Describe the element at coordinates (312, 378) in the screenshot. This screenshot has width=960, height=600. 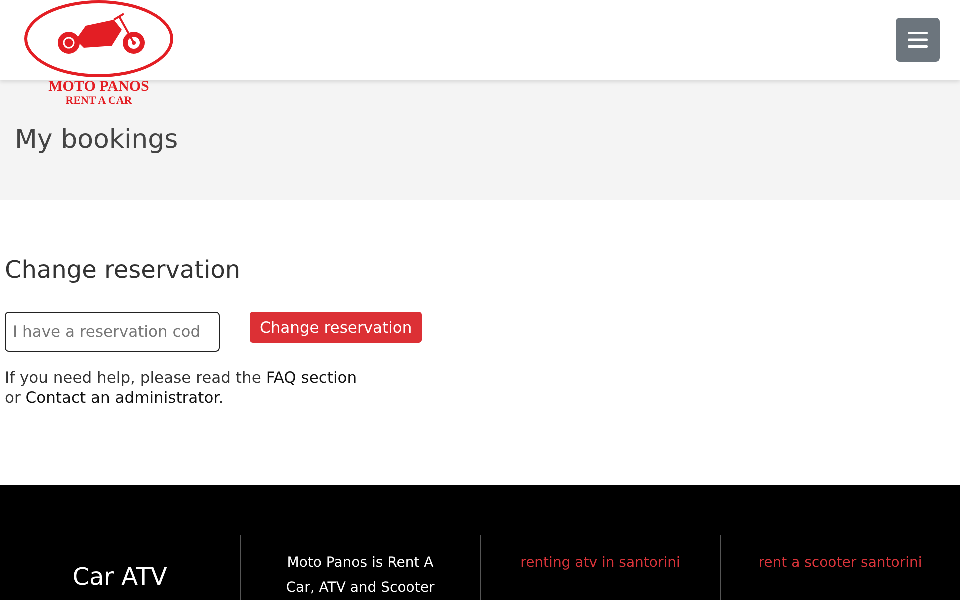
I see `faq-link: FAQ section` at that location.